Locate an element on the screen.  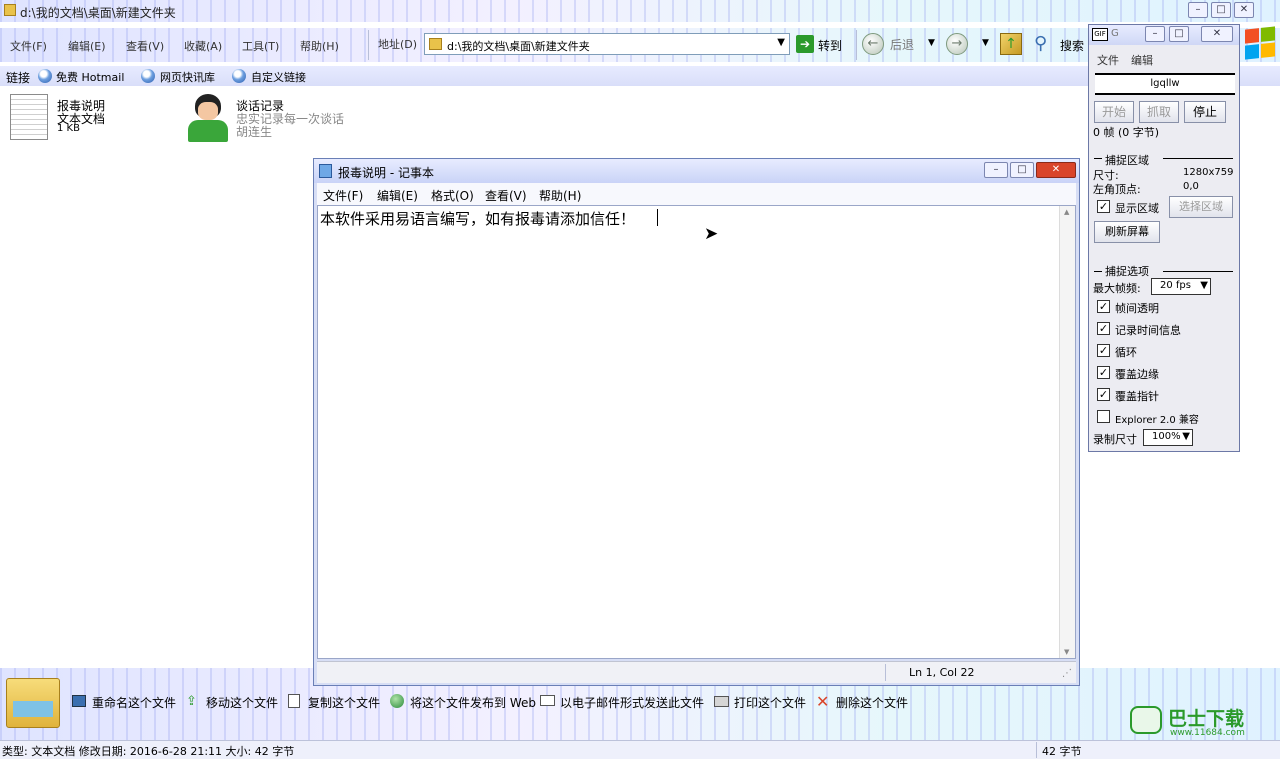
text-document-icon is located at coordinates (29, 117).